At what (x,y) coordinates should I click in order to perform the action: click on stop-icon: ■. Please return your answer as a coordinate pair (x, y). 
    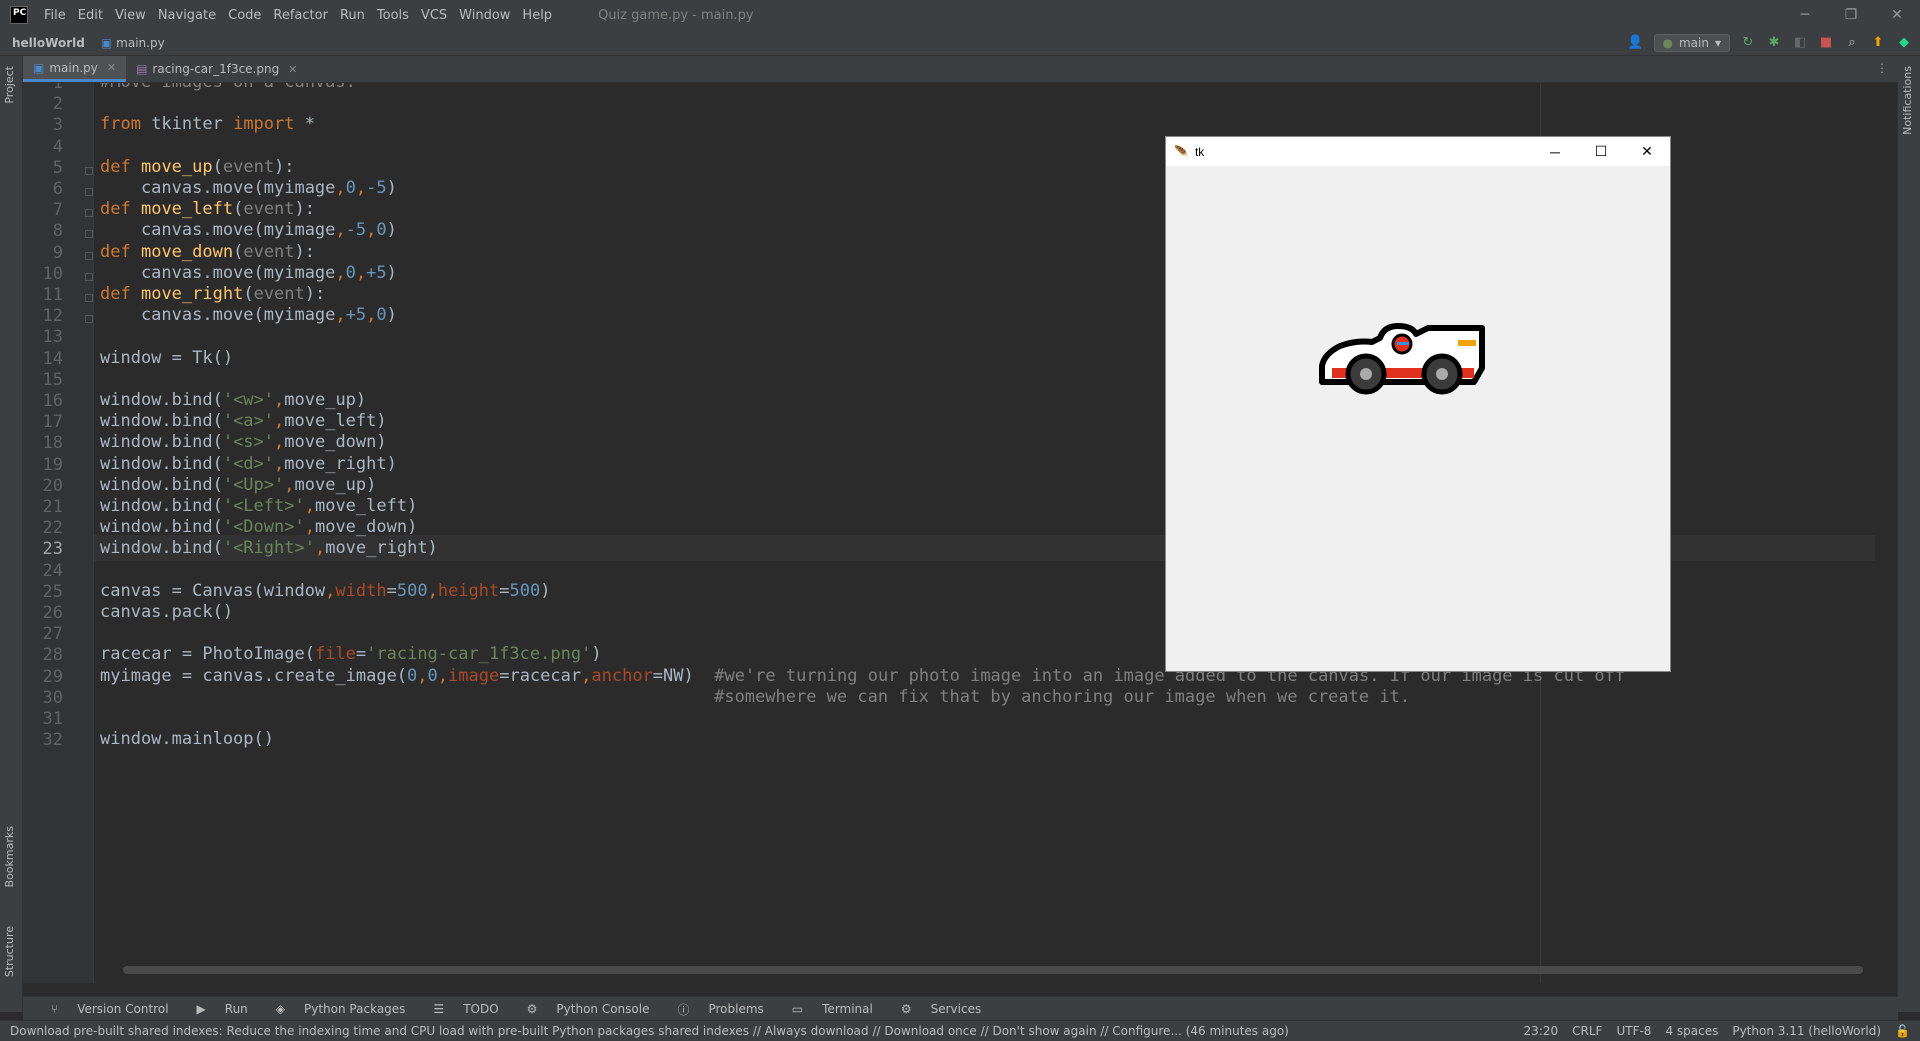
    Looking at the image, I should click on (1826, 43).